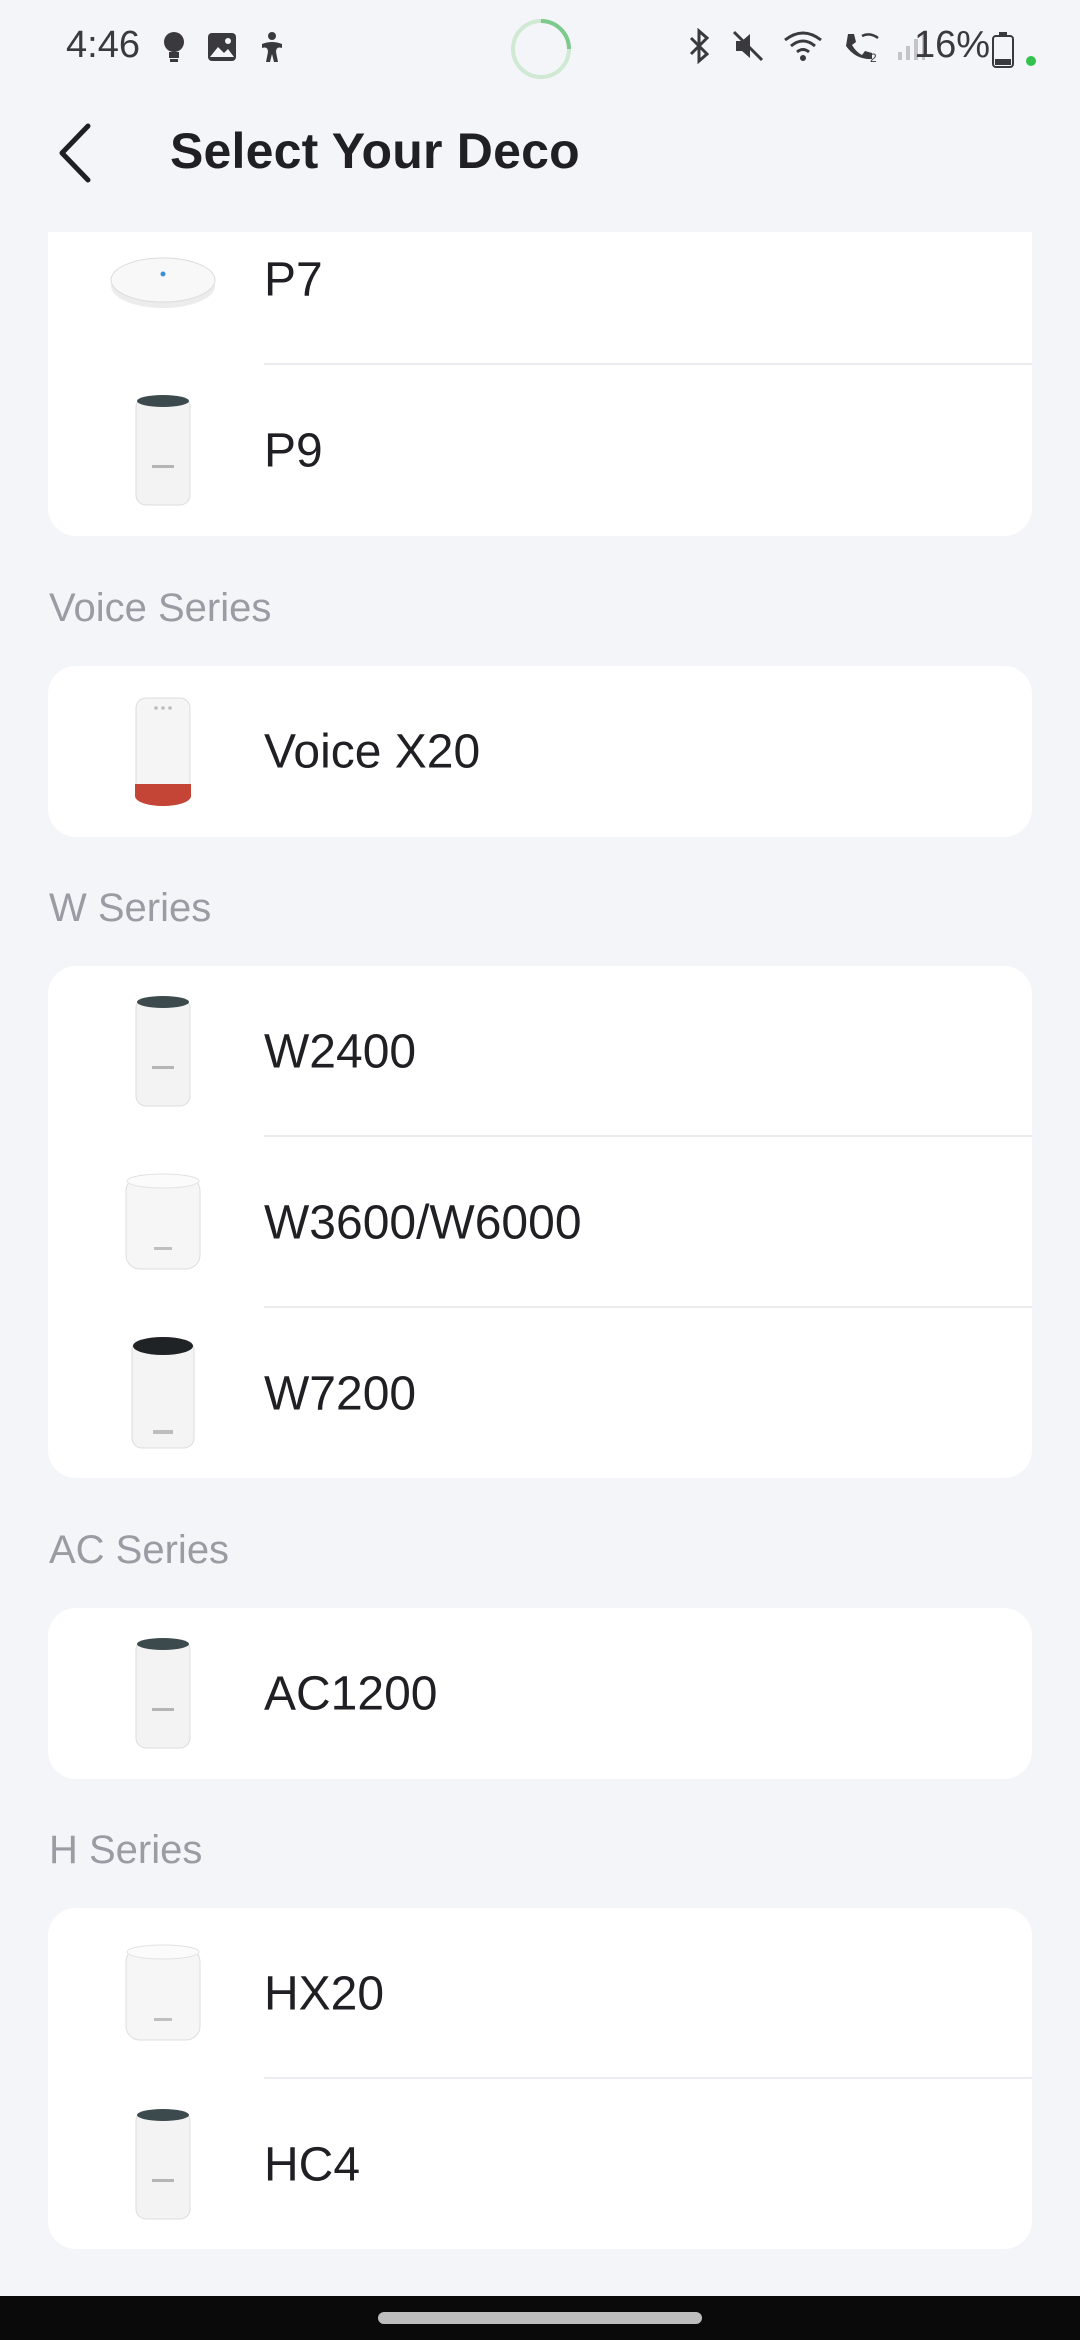 The image size is (1080, 2340). I want to click on device-card-voice-series: Voice X20, so click(540, 751).